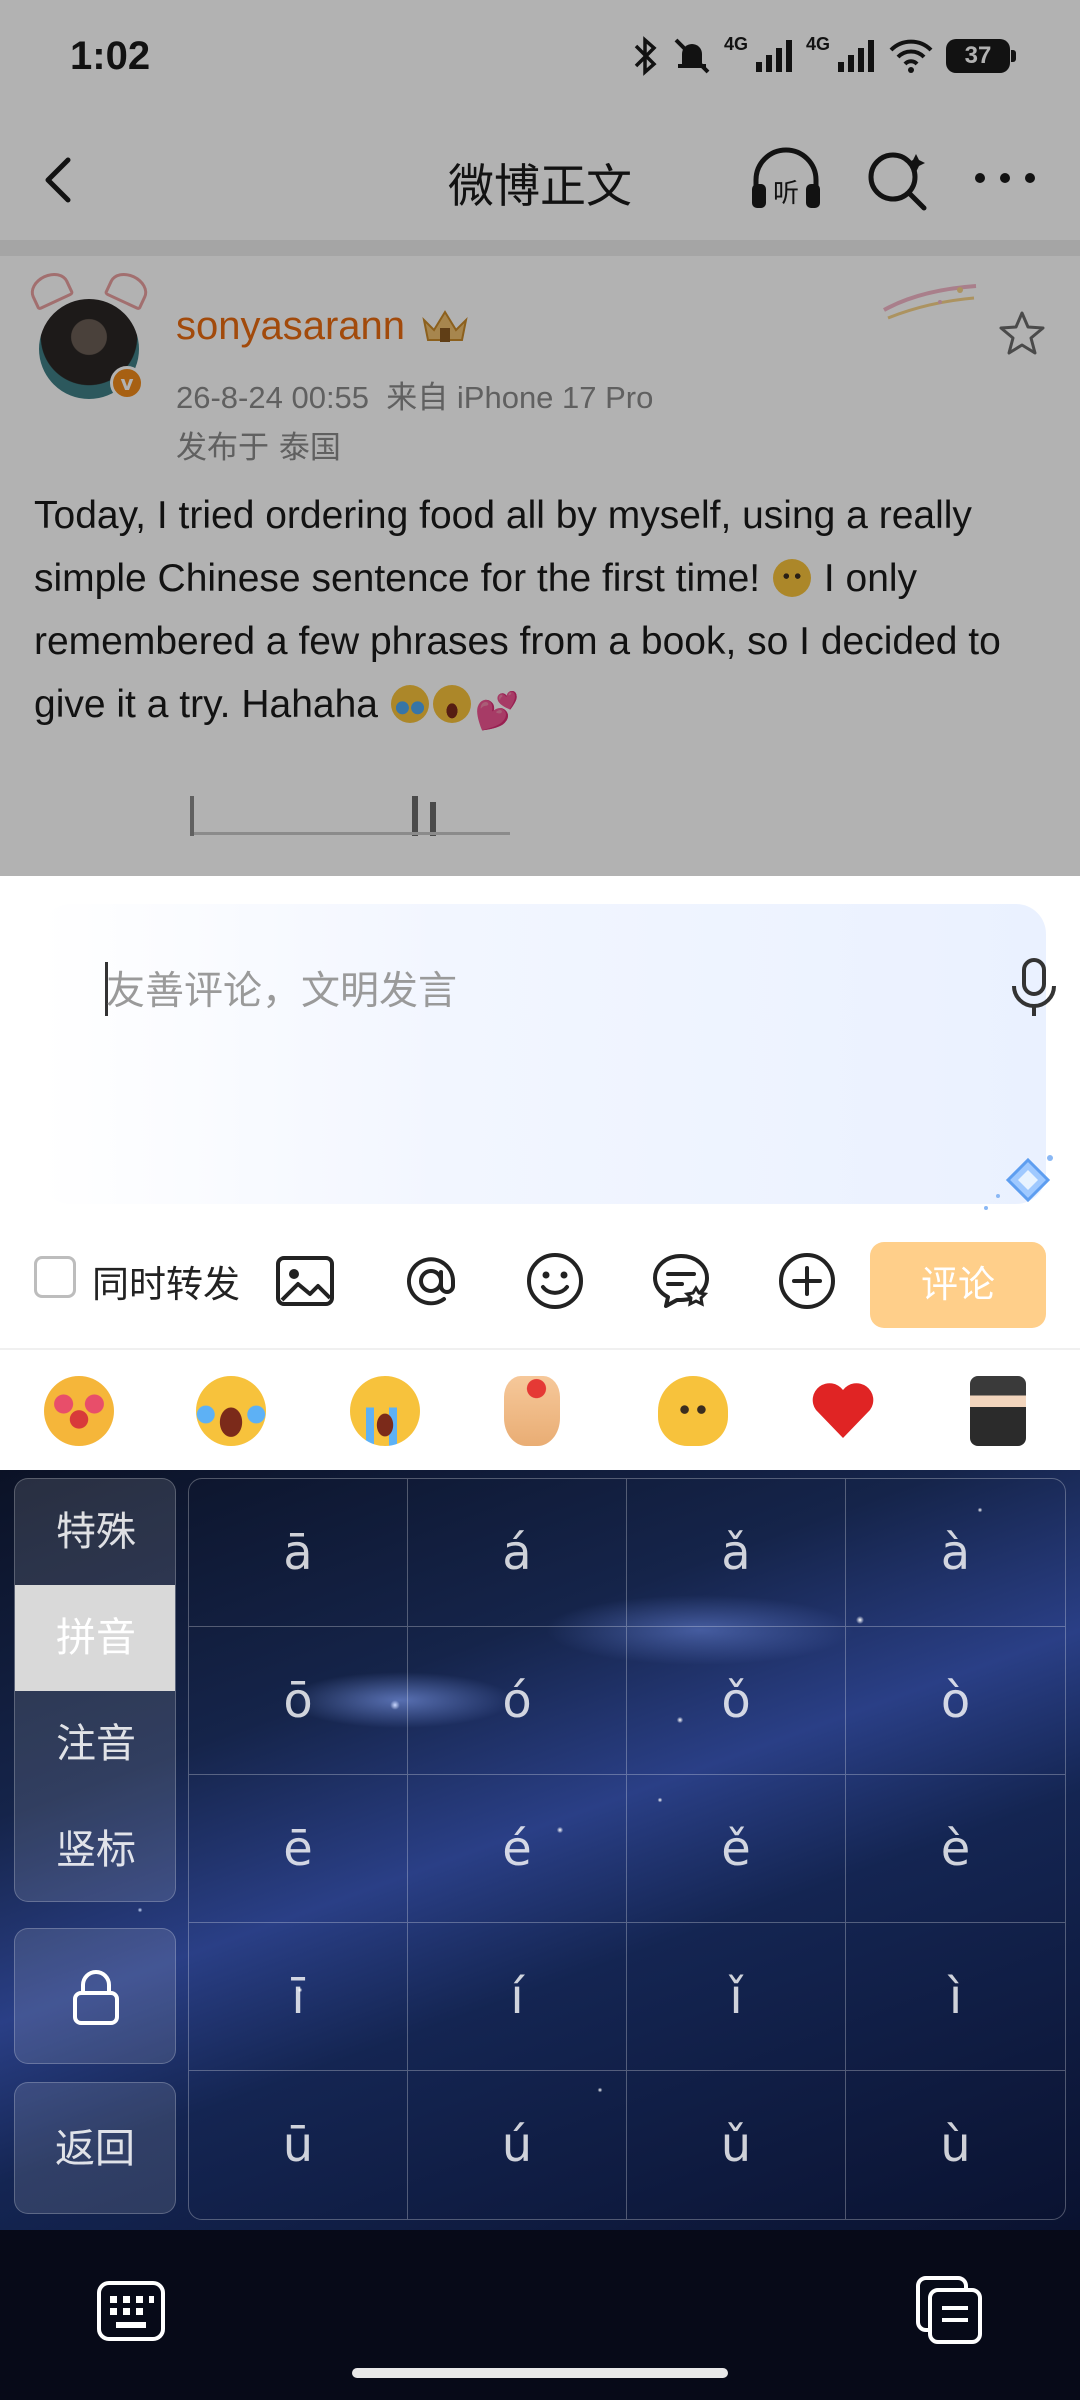  I want to click on repost-label: 同时转发, so click(166, 1281).